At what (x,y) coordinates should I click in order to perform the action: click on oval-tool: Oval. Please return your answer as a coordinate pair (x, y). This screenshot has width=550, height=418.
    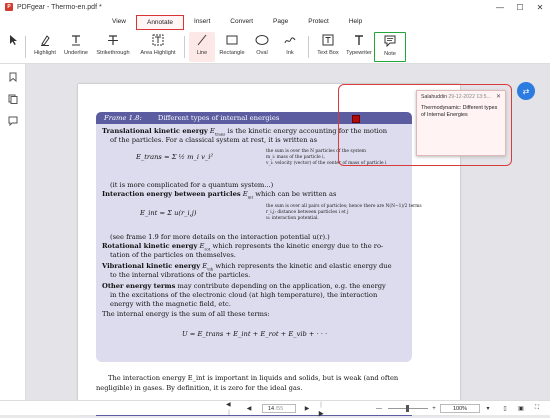
    Looking at the image, I should click on (262, 47).